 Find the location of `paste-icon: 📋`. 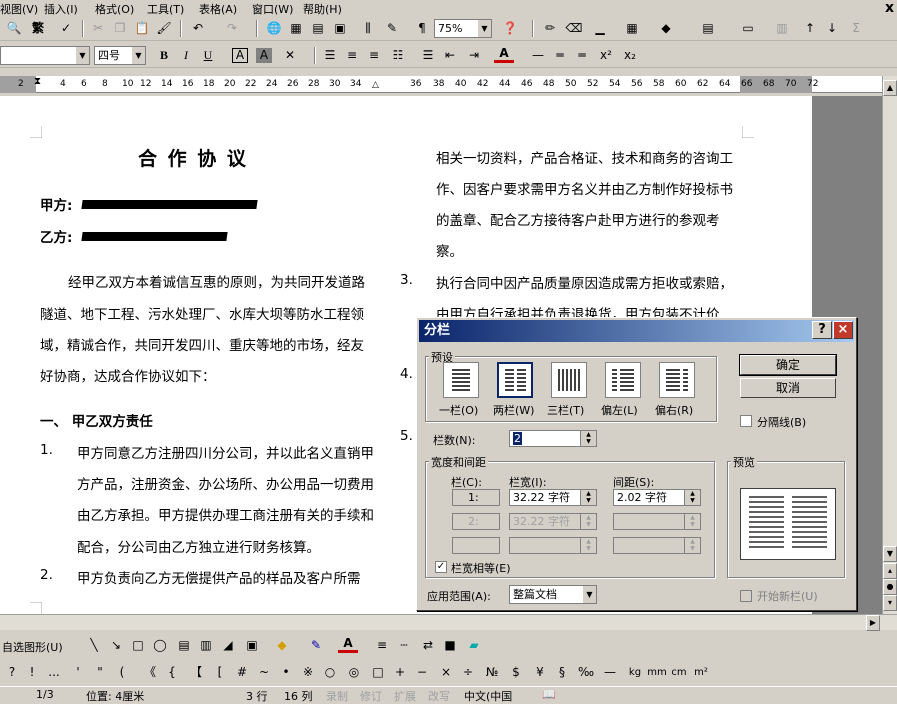

paste-icon: 📋 is located at coordinates (142, 28).